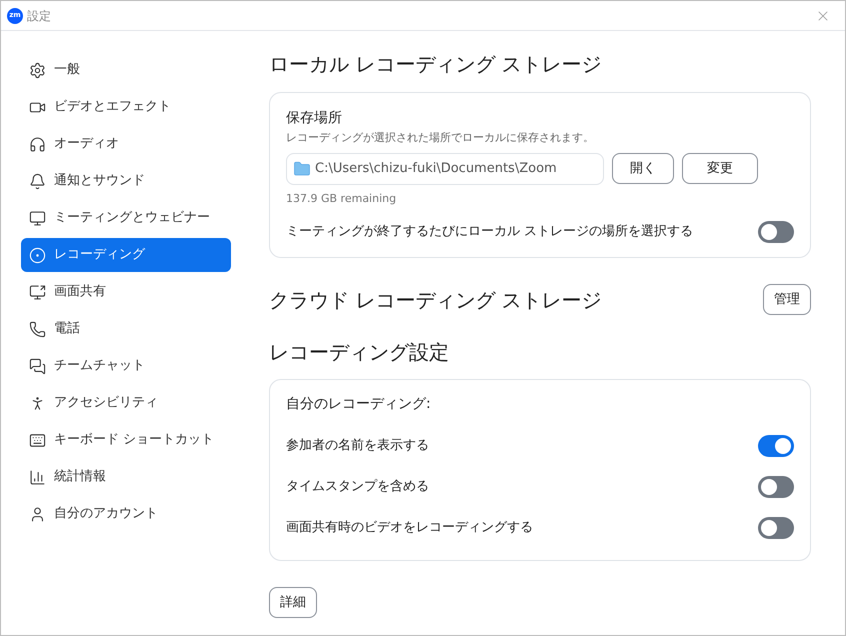 The height and width of the screenshot is (636, 846). What do you see at coordinates (126, 329) in the screenshot?
I see `sidebar-item: 電話` at bounding box center [126, 329].